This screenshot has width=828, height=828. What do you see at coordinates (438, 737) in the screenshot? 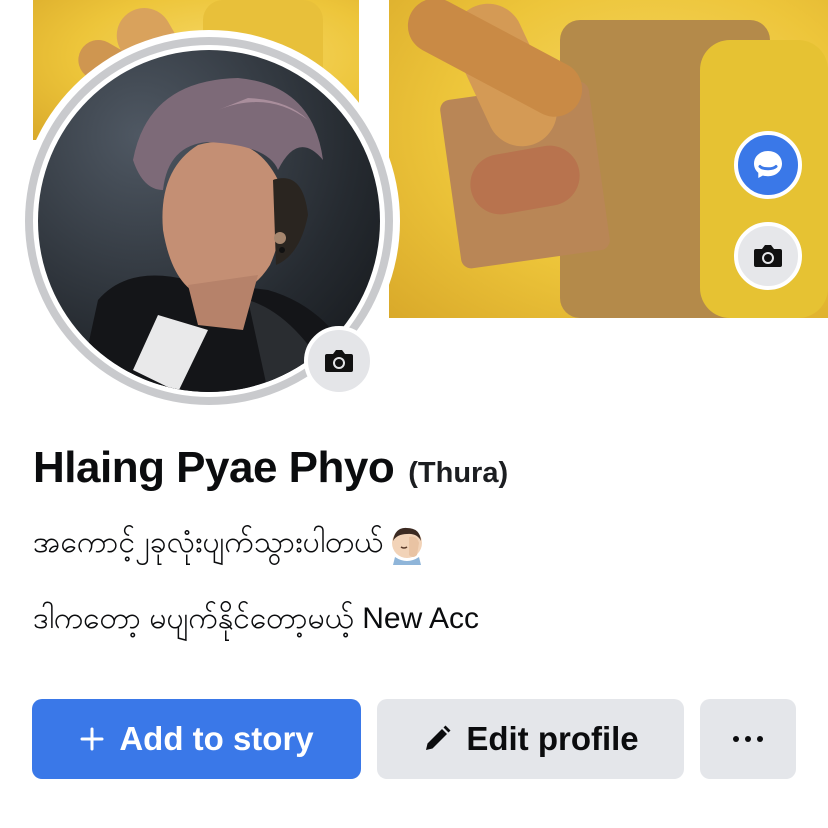
I see `pencil-icon` at bounding box center [438, 737].